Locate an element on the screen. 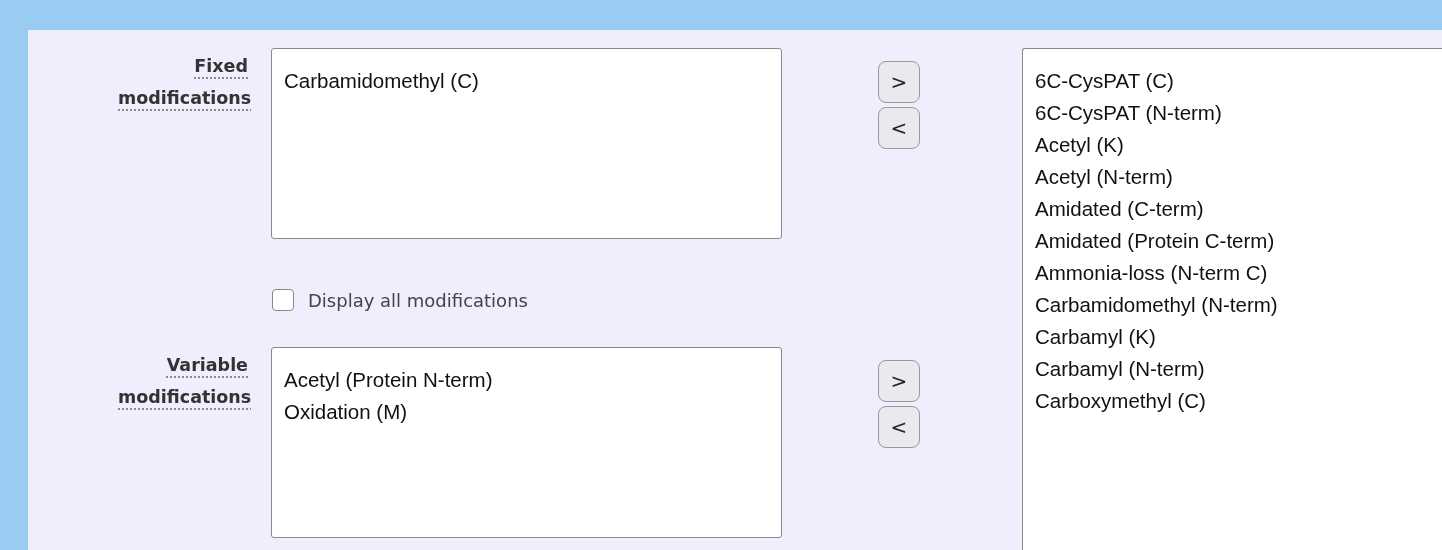  list-option: Acetyl (K) is located at coordinates (1232, 145).